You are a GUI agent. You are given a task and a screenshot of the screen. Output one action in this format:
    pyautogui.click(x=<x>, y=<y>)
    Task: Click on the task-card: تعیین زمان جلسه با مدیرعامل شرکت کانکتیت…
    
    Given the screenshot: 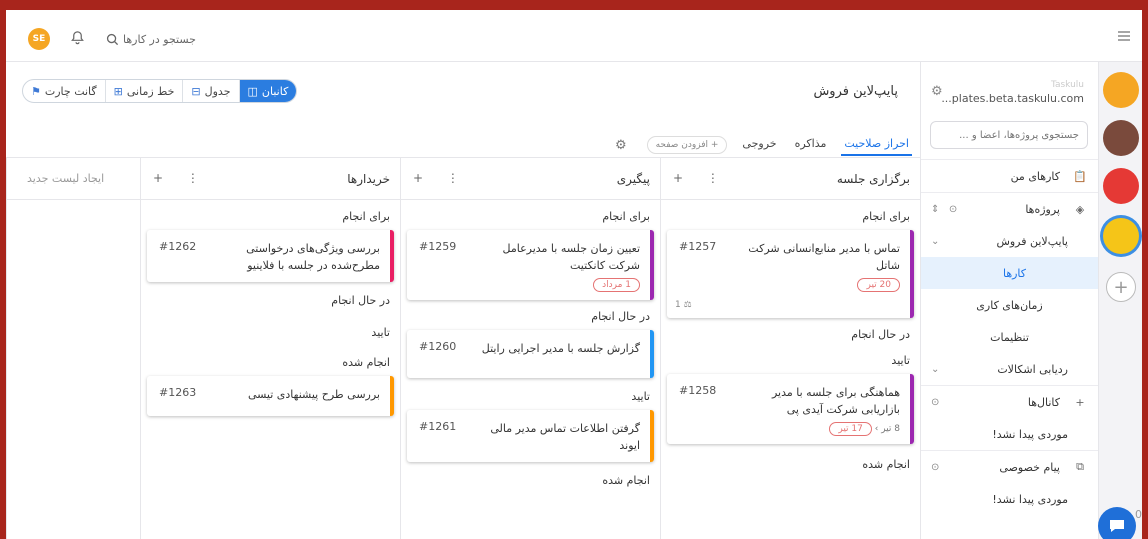 What is the action you would take?
    pyautogui.click(x=530, y=265)
    